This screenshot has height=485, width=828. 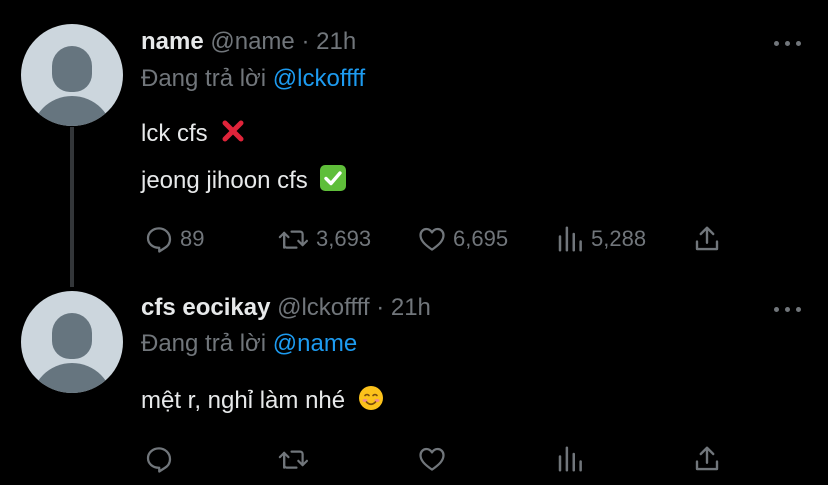 I want to click on user-handle: @name, so click(x=252, y=41).